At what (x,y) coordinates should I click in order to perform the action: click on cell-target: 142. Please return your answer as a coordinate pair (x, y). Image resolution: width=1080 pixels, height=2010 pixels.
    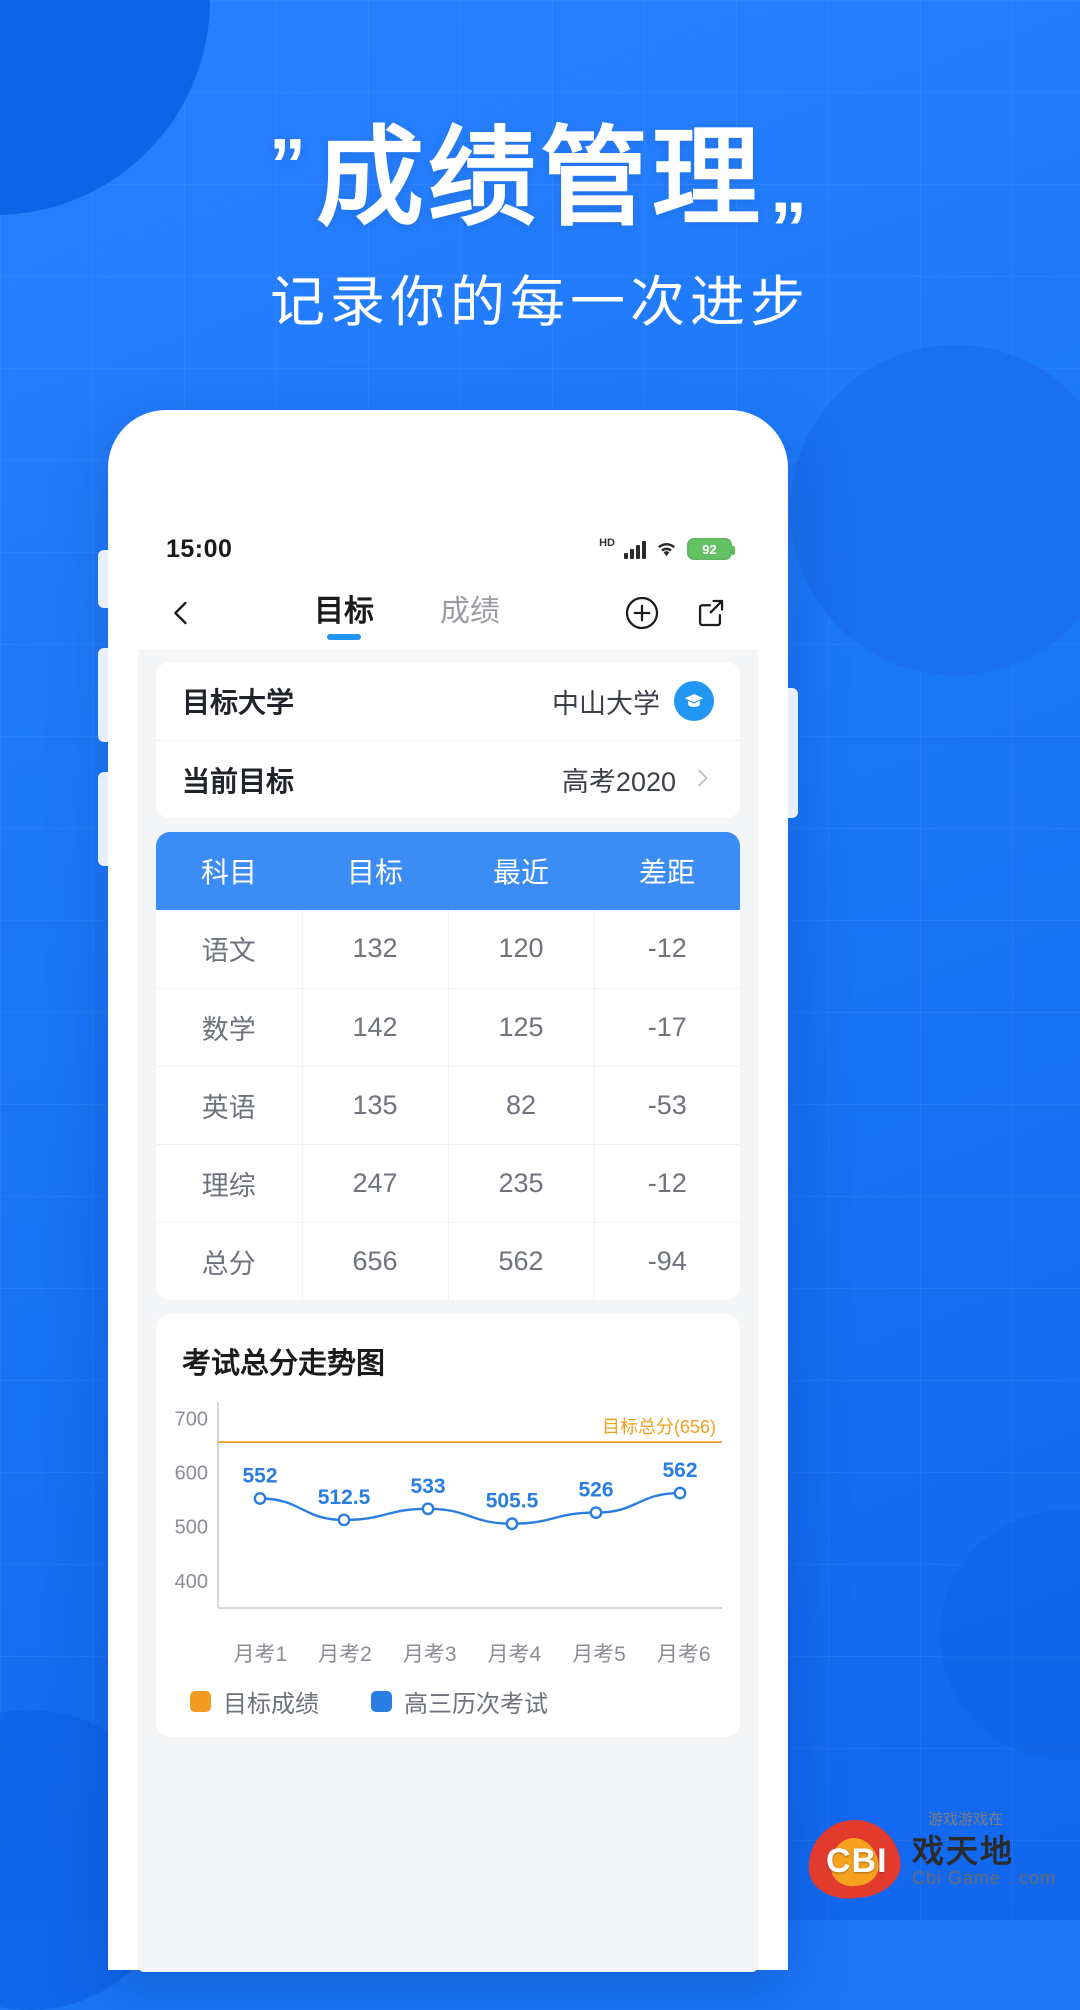
    Looking at the image, I should click on (375, 1027).